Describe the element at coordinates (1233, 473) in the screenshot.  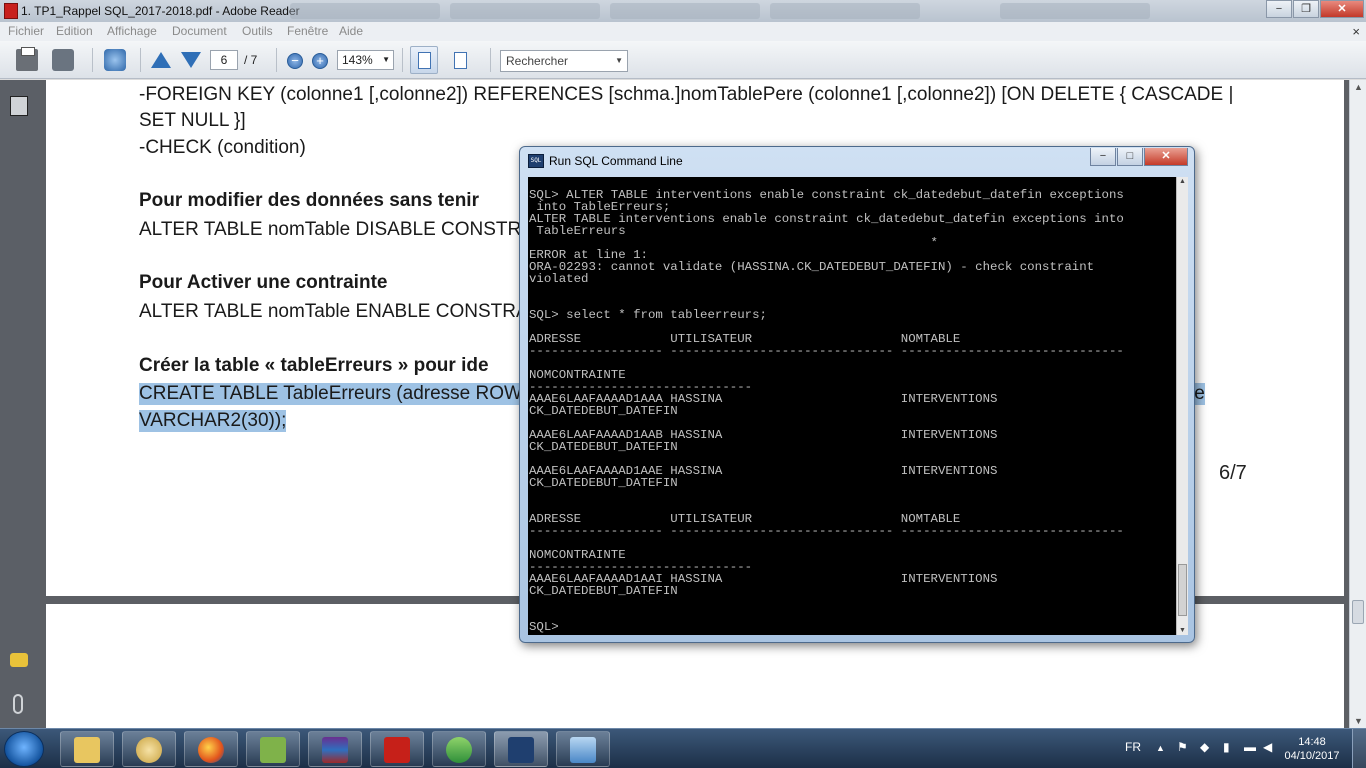
I see `page-number-label: 6/7` at that location.